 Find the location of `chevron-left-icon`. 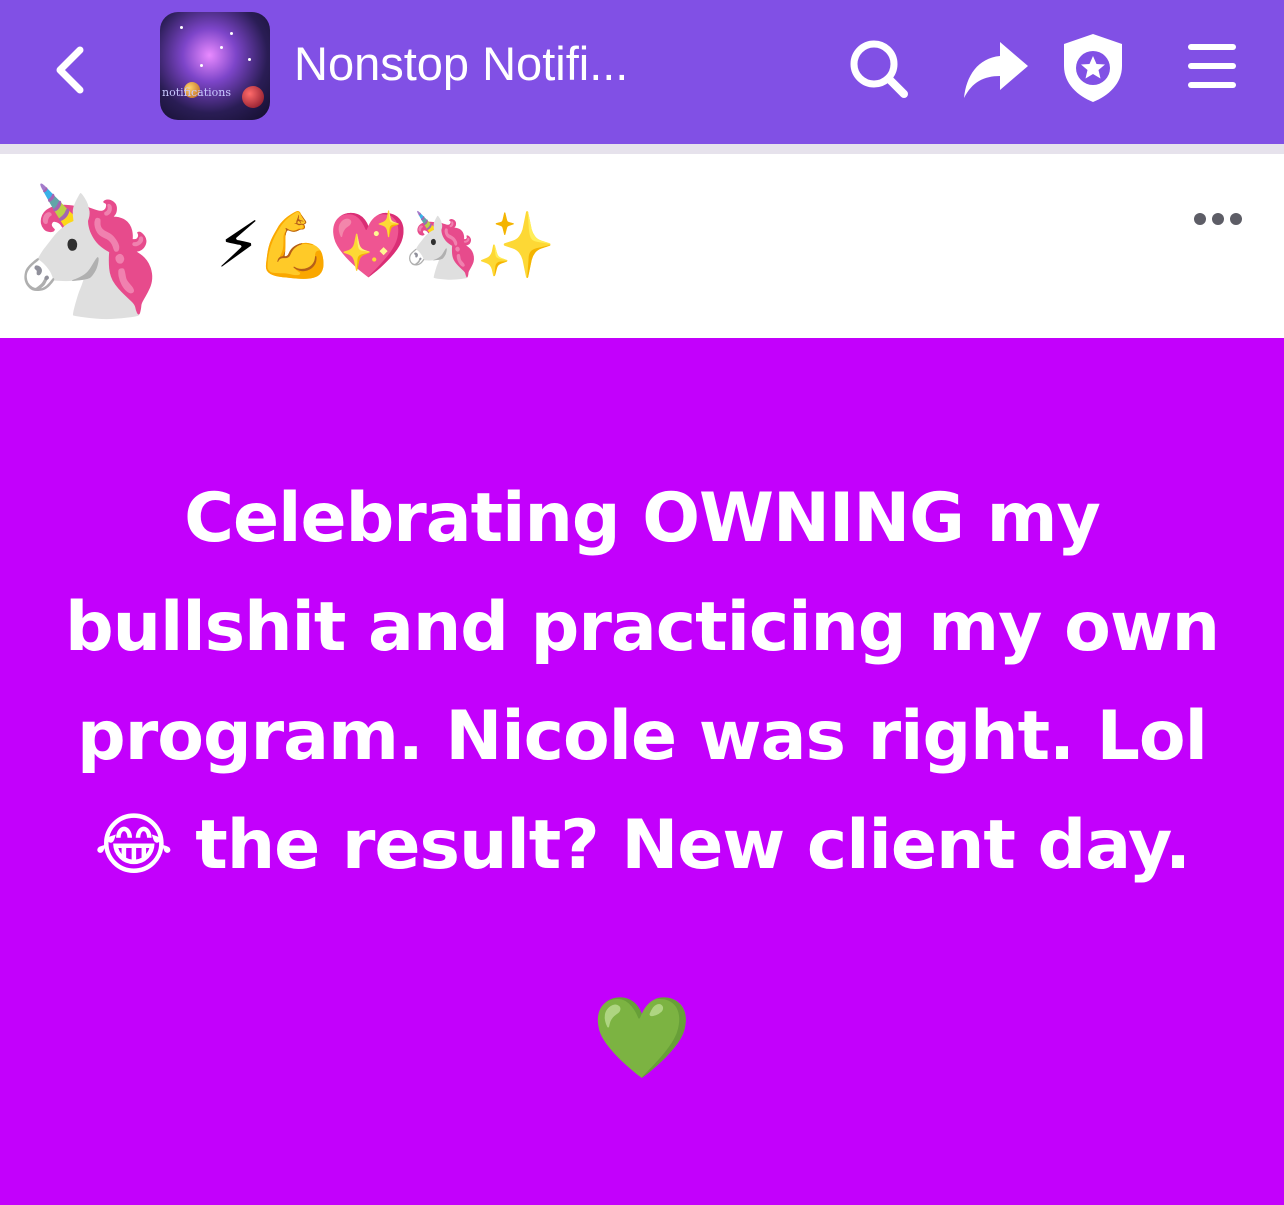

chevron-left-icon is located at coordinates (70, 70).